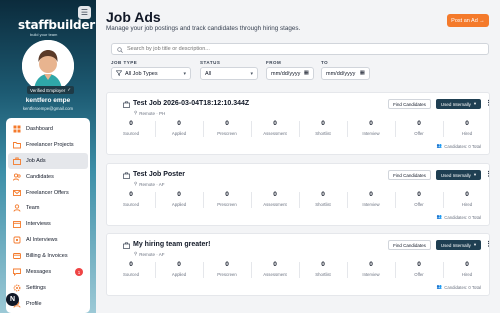 The height and width of the screenshot is (313, 500). Describe the element at coordinates (36, 287) in the screenshot. I see `sidebar-item-label: Settings` at that location.